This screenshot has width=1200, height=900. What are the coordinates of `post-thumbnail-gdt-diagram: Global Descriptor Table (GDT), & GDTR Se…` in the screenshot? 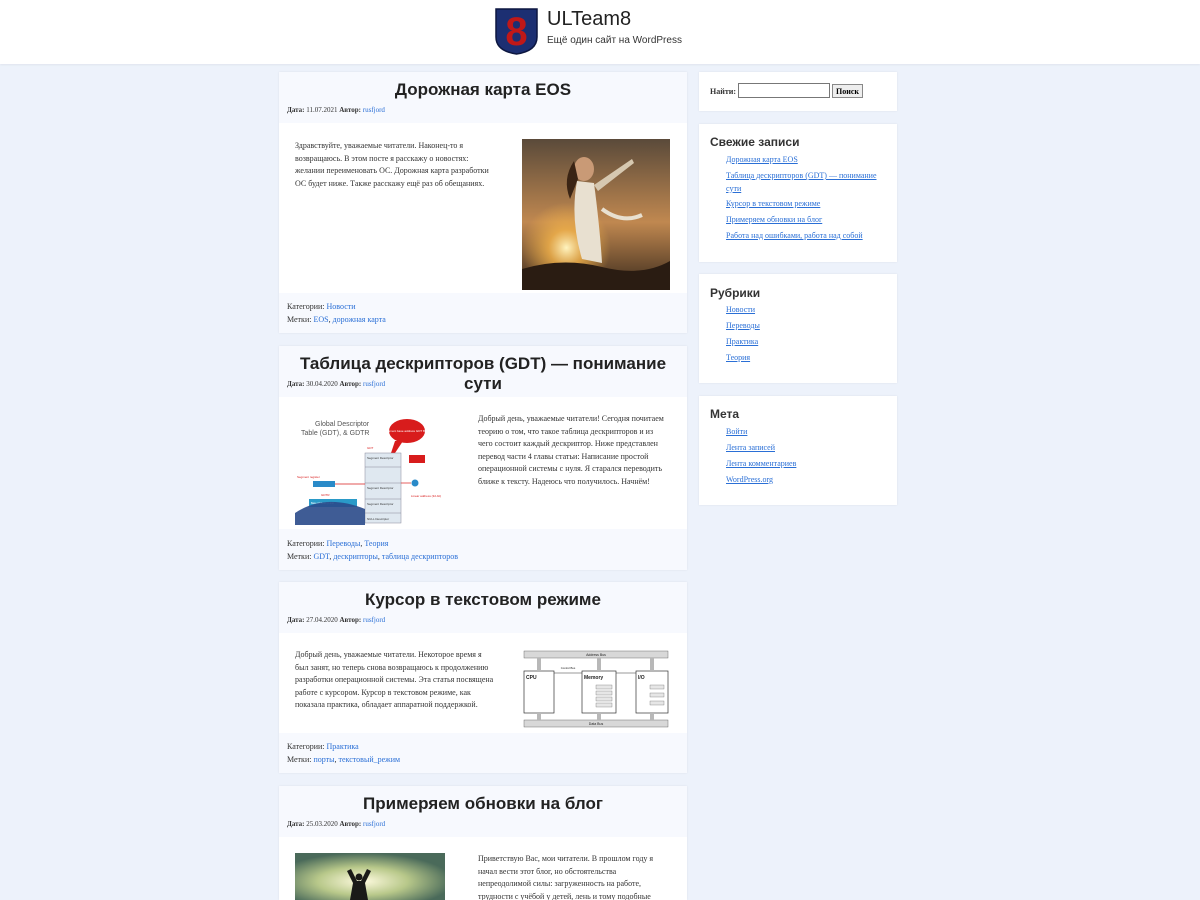 It's located at (370, 469).